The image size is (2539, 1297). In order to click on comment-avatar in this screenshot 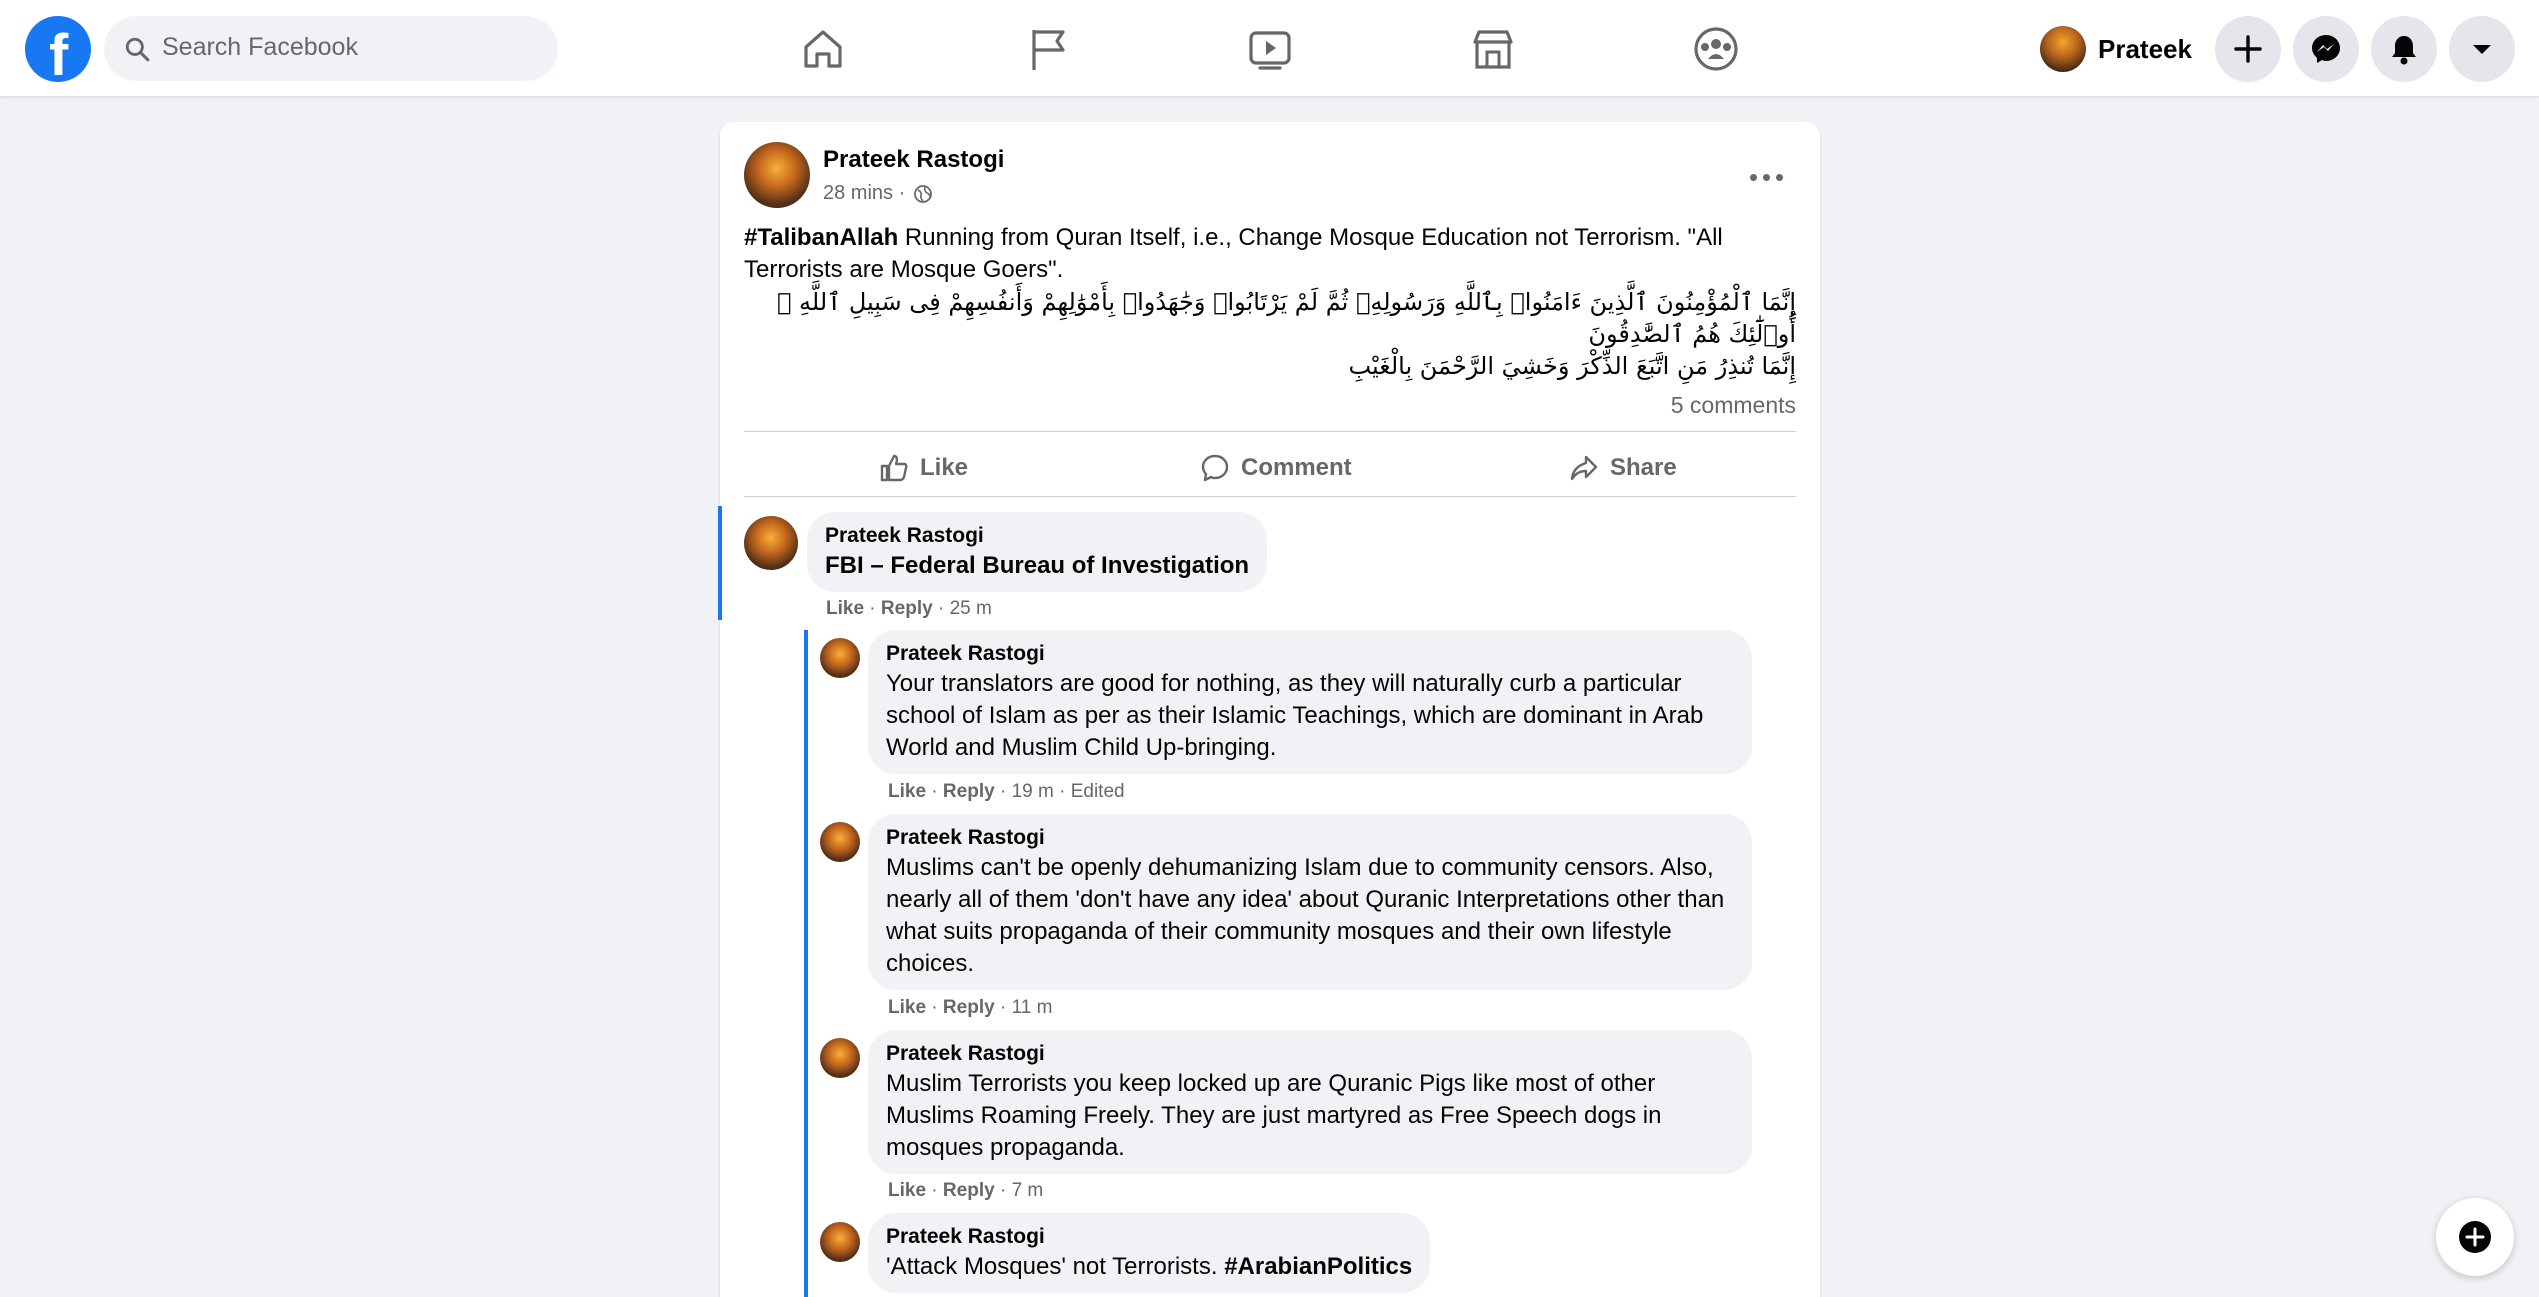, I will do `click(771, 543)`.